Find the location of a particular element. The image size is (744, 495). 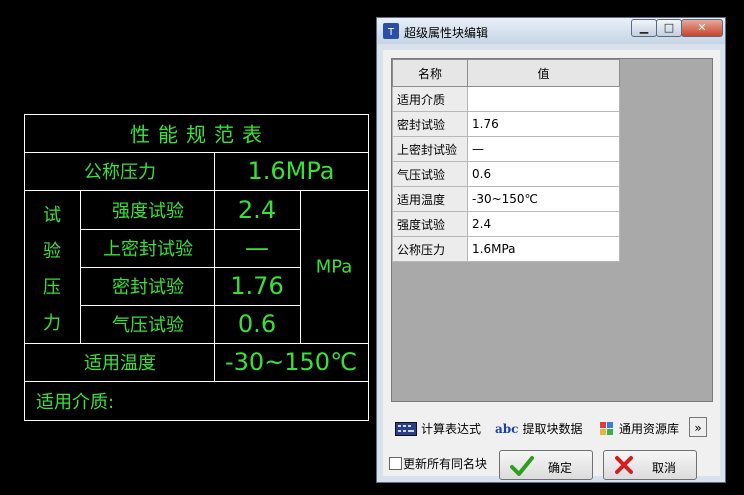

cad-medium-label: 适用介质: is located at coordinates (75, 402).